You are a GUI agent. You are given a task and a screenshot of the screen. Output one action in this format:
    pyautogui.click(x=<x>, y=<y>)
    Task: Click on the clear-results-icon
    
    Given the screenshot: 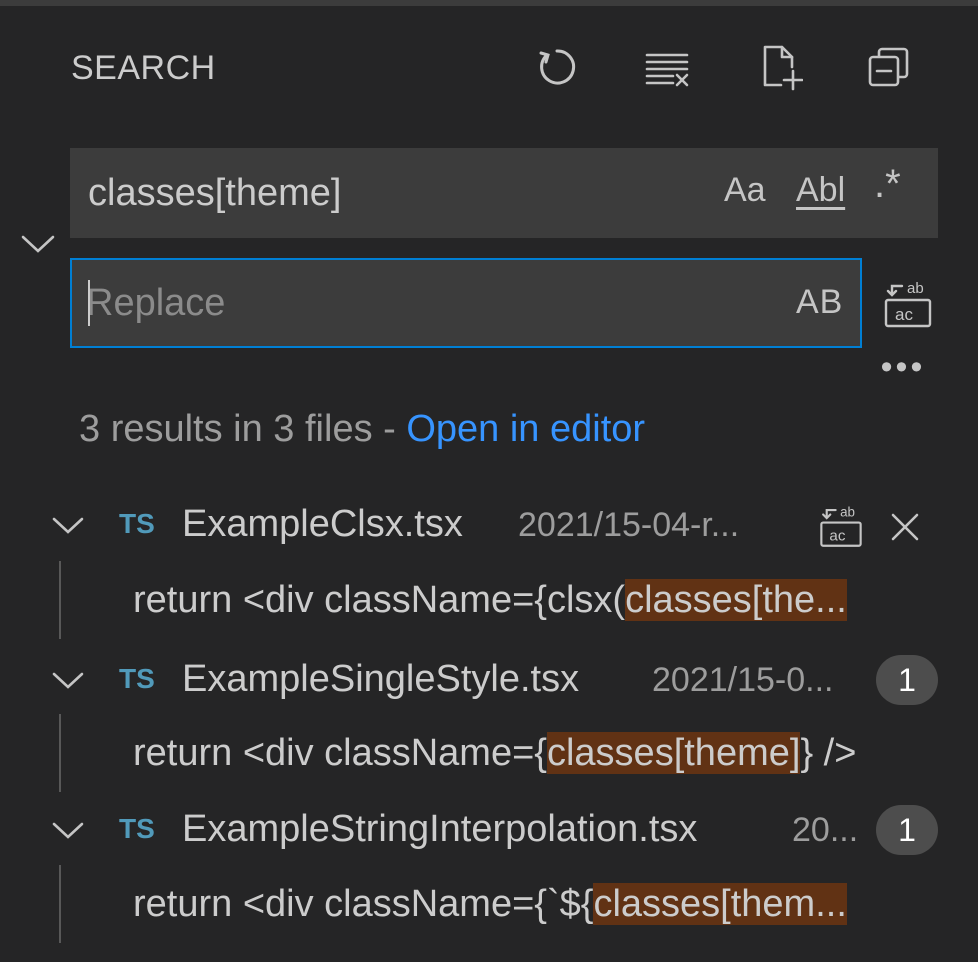 What is the action you would take?
    pyautogui.click(x=667, y=67)
    